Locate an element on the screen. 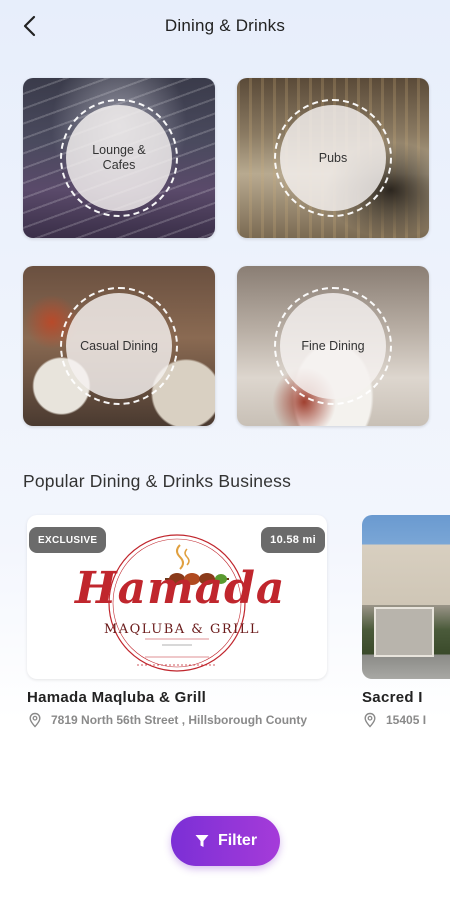  category-label: Lounge & Cafes is located at coordinates (119, 158).